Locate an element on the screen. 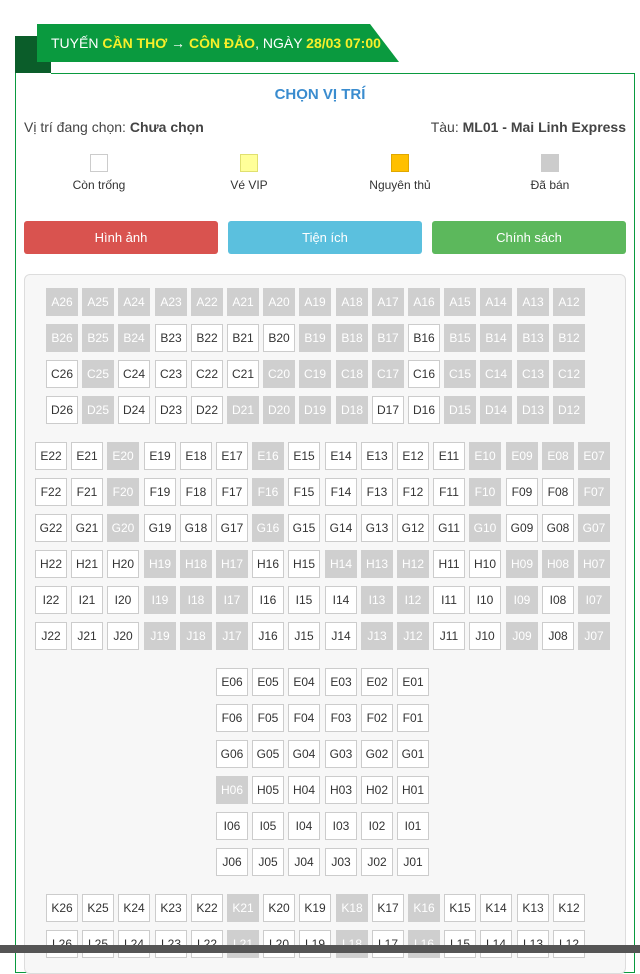  seat-j02: J02 is located at coordinates (377, 862).